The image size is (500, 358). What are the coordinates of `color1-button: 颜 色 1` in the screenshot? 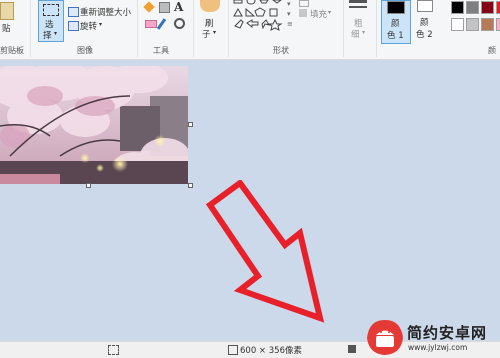 It's located at (396, 22).